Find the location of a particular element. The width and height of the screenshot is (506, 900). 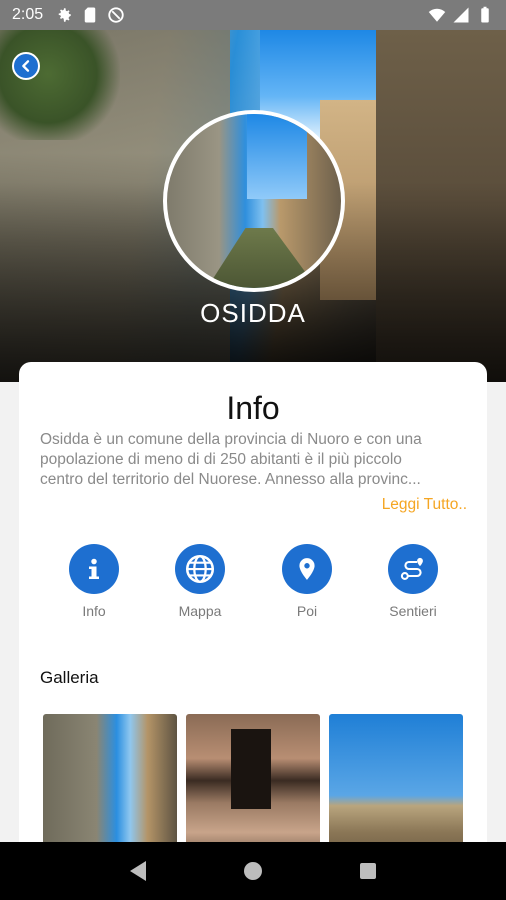

info-title: Info is located at coordinates (253, 408).